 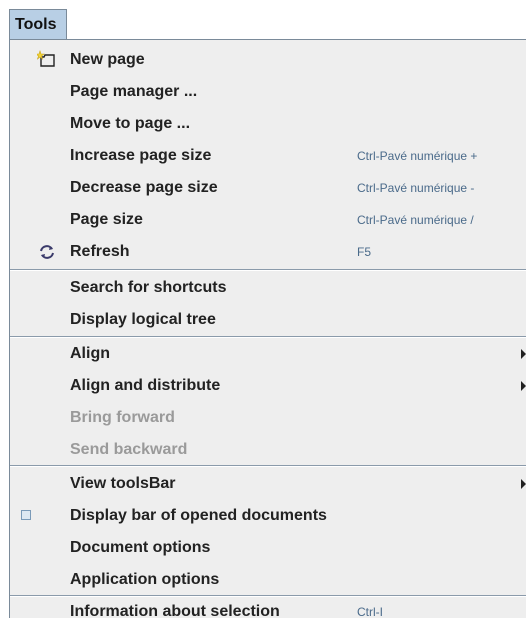 What do you see at coordinates (144, 187) in the screenshot?
I see `menu-item-label: Decrease page size` at bounding box center [144, 187].